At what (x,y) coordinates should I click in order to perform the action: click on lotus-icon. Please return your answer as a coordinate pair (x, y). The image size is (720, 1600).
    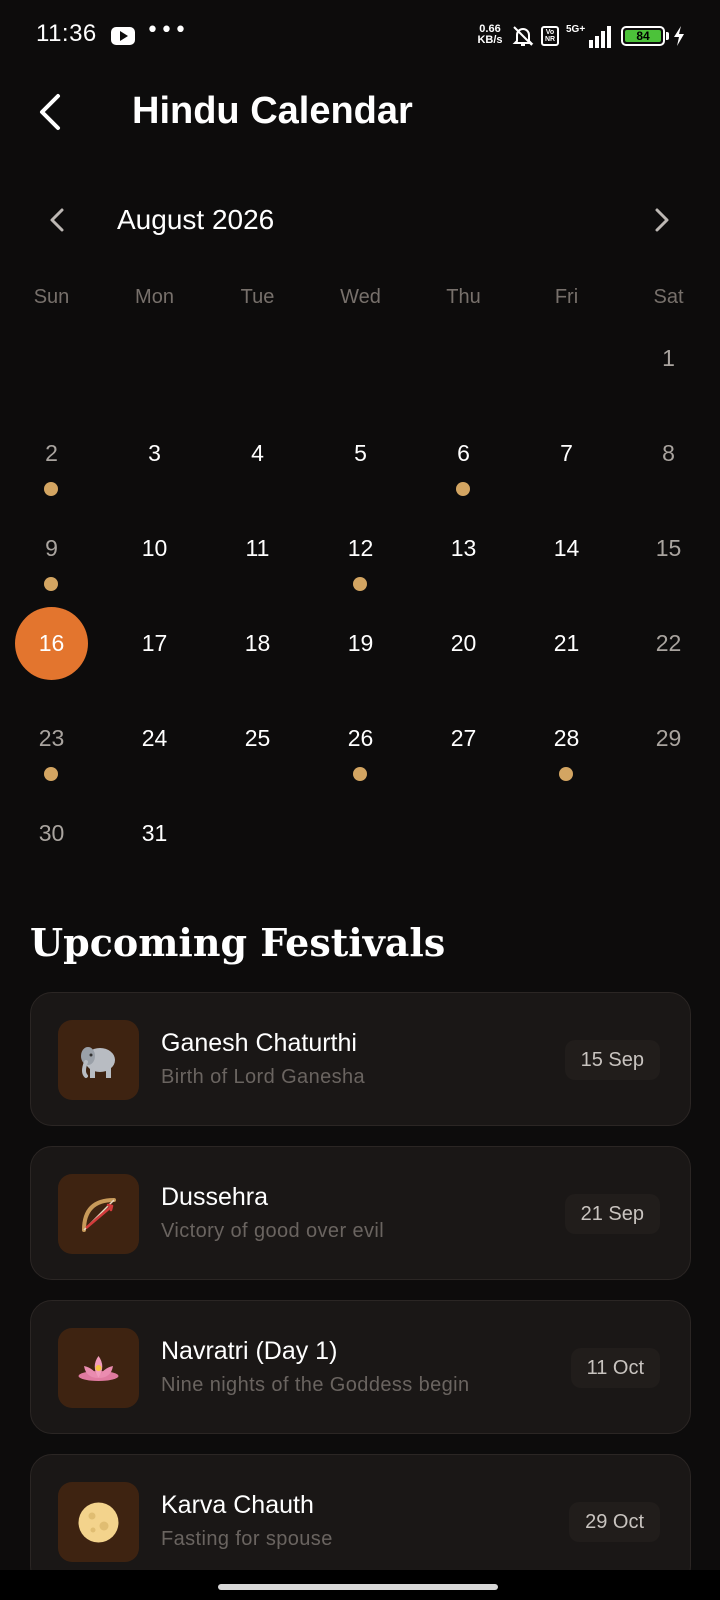
    Looking at the image, I should click on (98, 1368).